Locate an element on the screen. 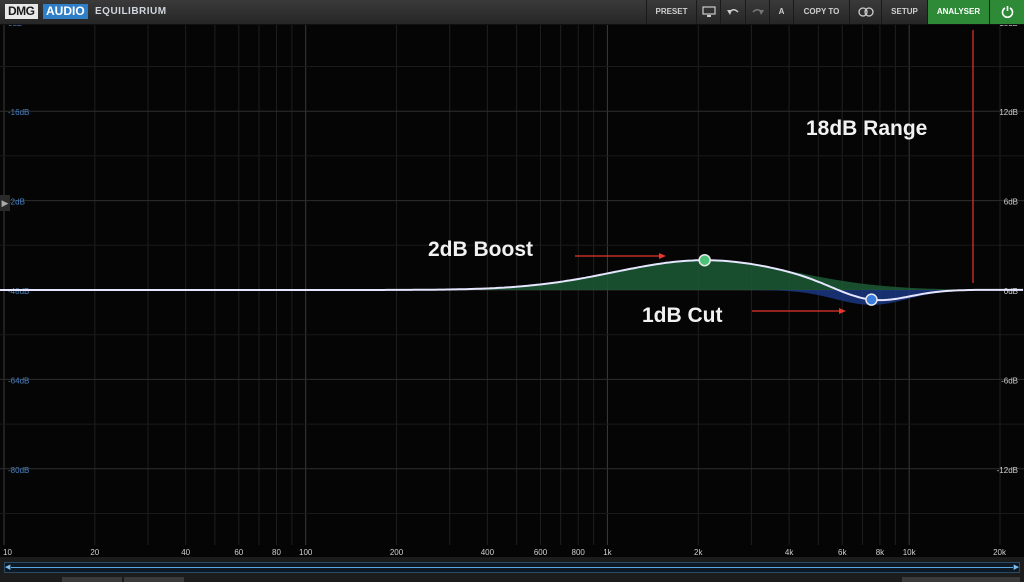 Image resolution: width=1024 pixels, height=582 pixels. product-name: EQUILIBRIUM is located at coordinates (131, 11).